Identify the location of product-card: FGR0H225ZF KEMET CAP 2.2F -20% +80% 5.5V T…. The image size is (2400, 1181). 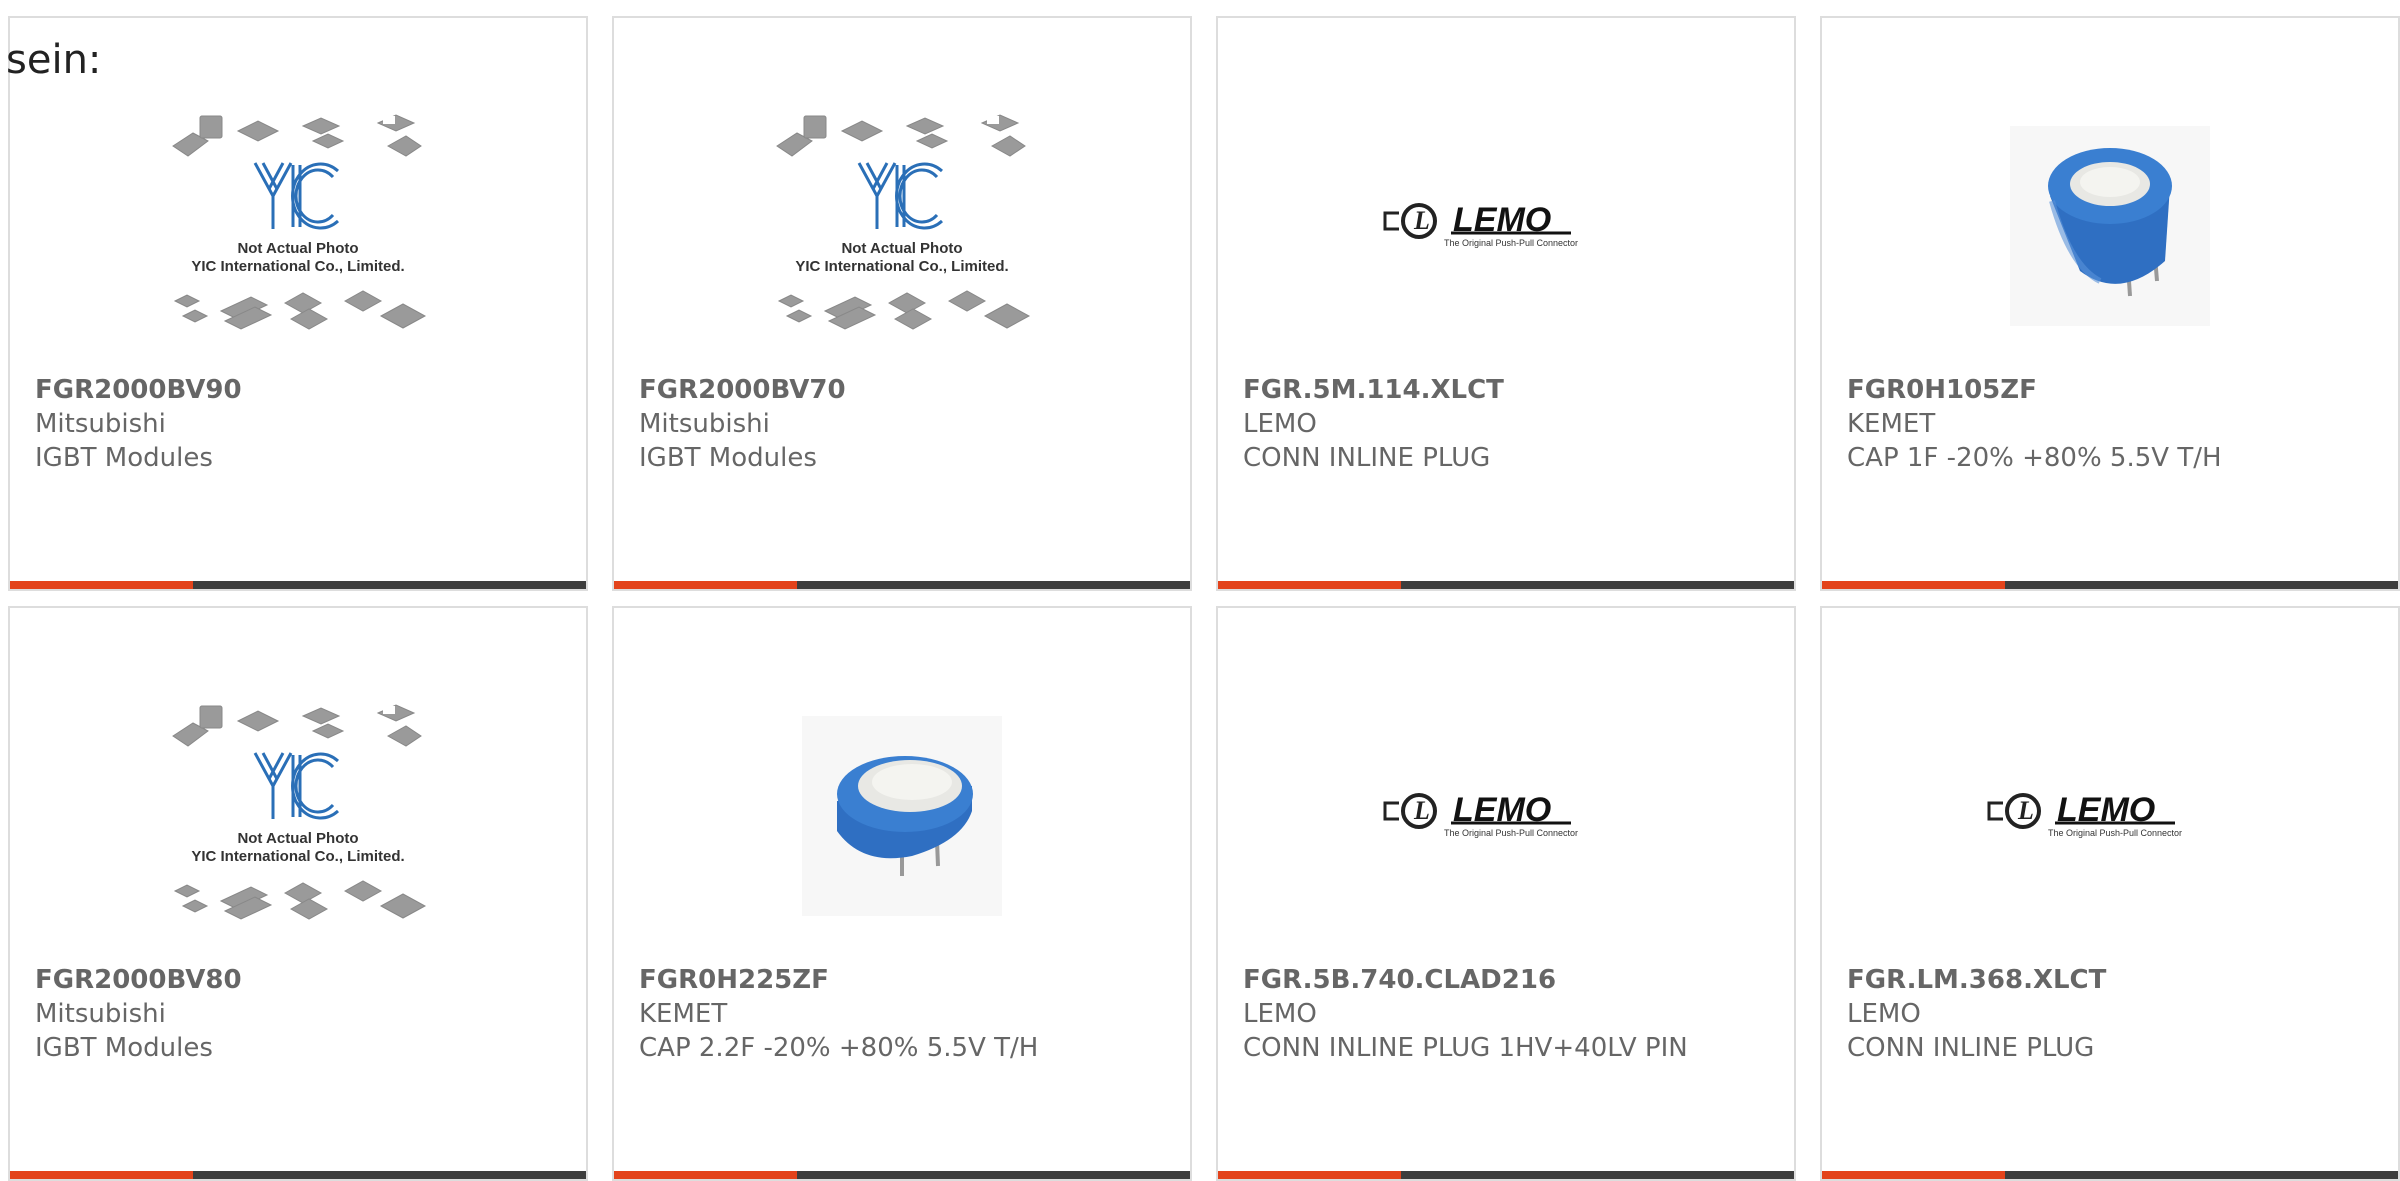
(902, 893).